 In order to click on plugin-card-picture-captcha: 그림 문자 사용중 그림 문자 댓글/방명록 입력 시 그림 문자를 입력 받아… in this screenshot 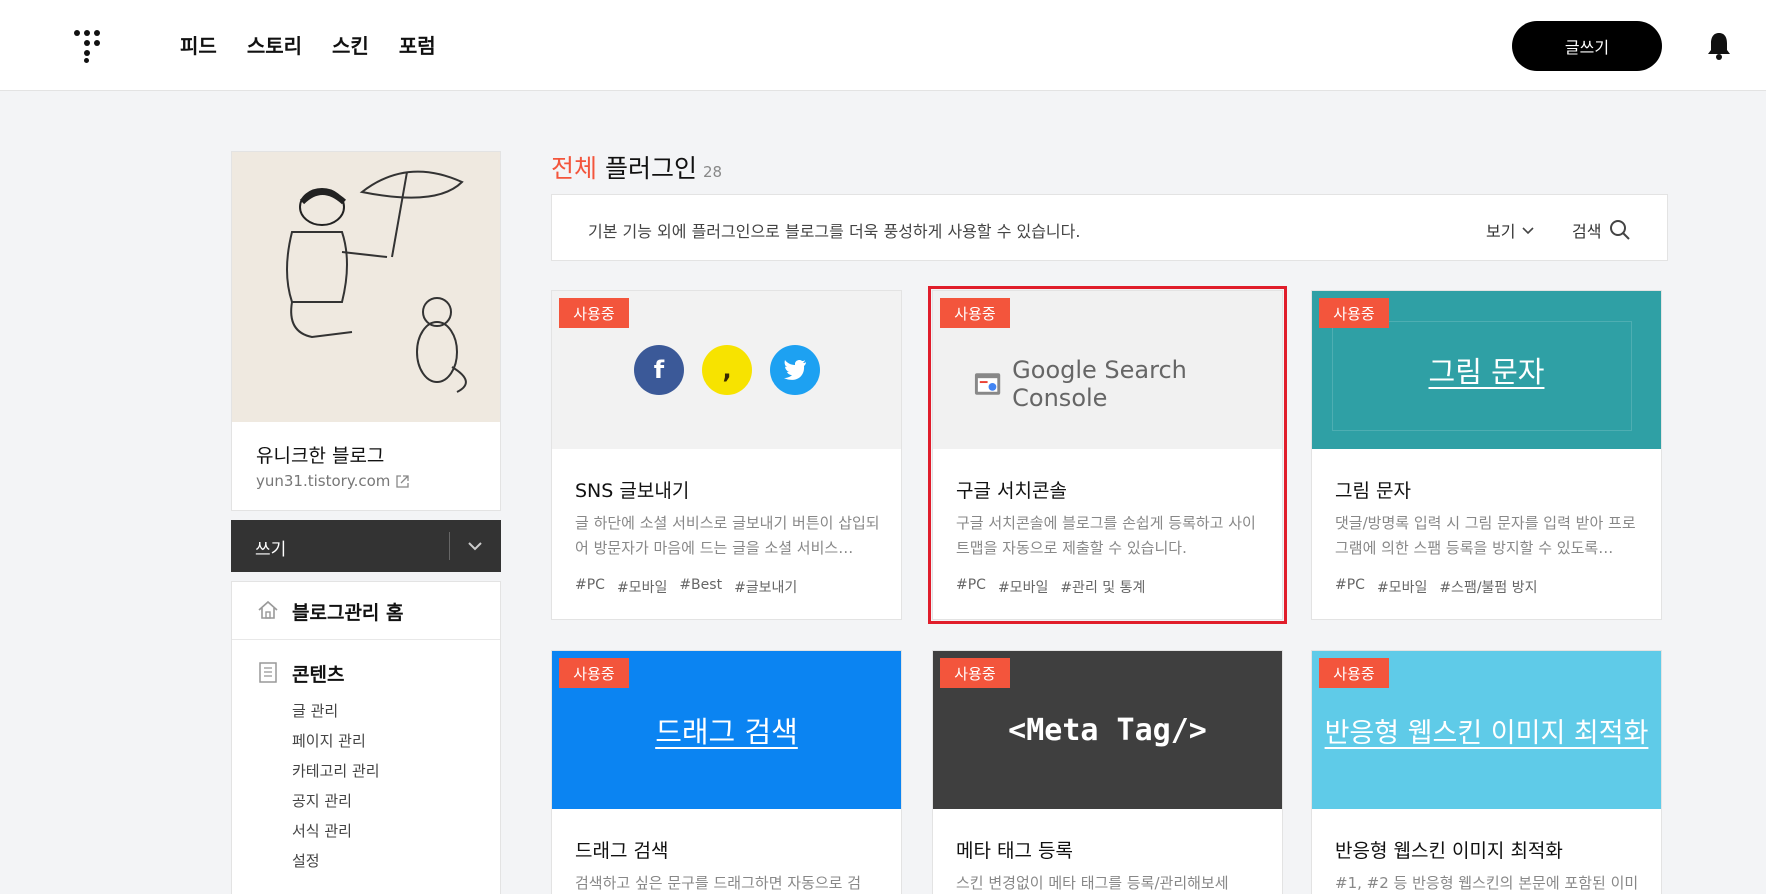, I will do `click(1486, 455)`.